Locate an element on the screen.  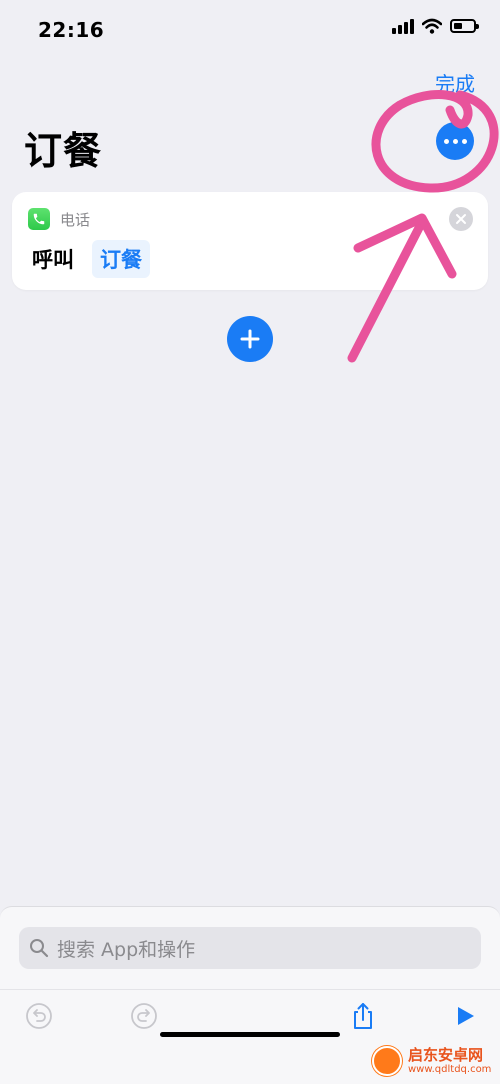
status-time: 22:16 is located at coordinates (71, 30).